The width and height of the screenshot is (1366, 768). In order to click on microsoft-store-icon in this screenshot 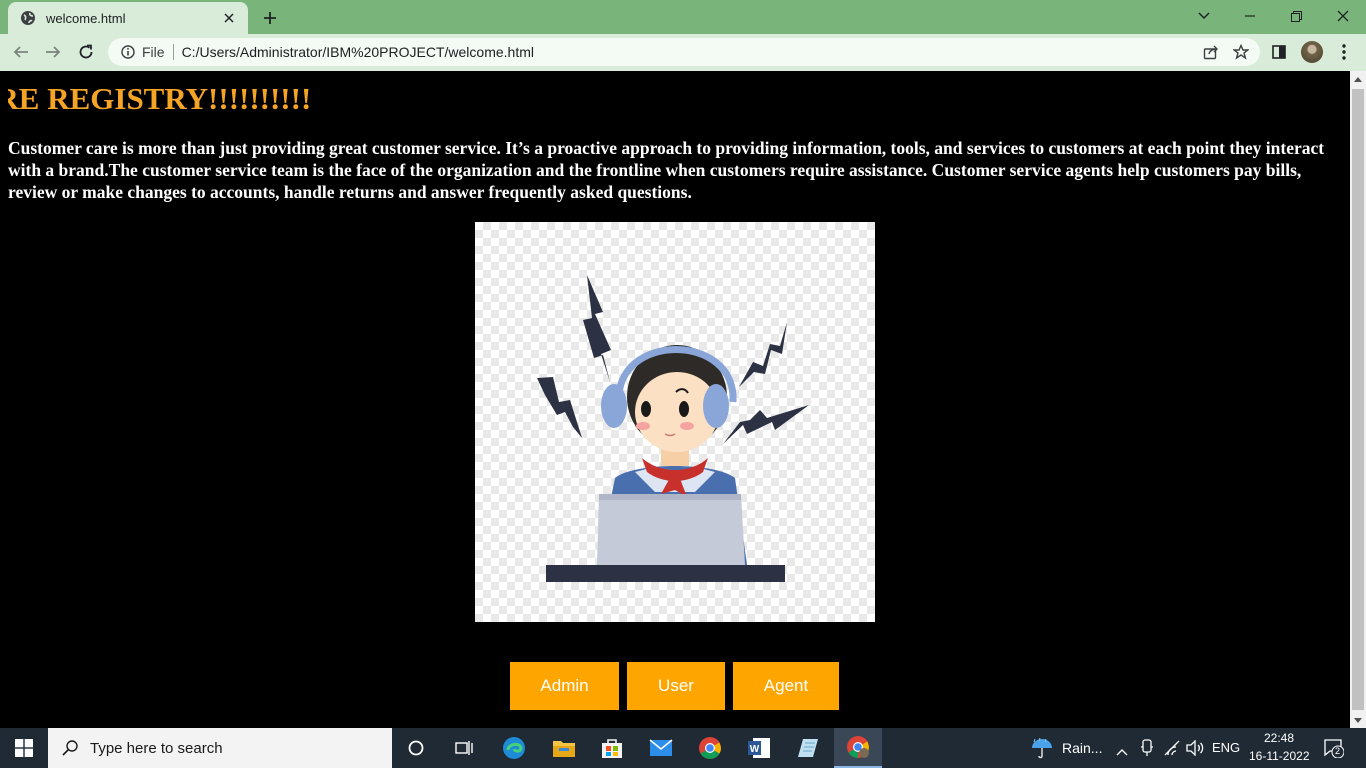, I will do `click(612, 748)`.